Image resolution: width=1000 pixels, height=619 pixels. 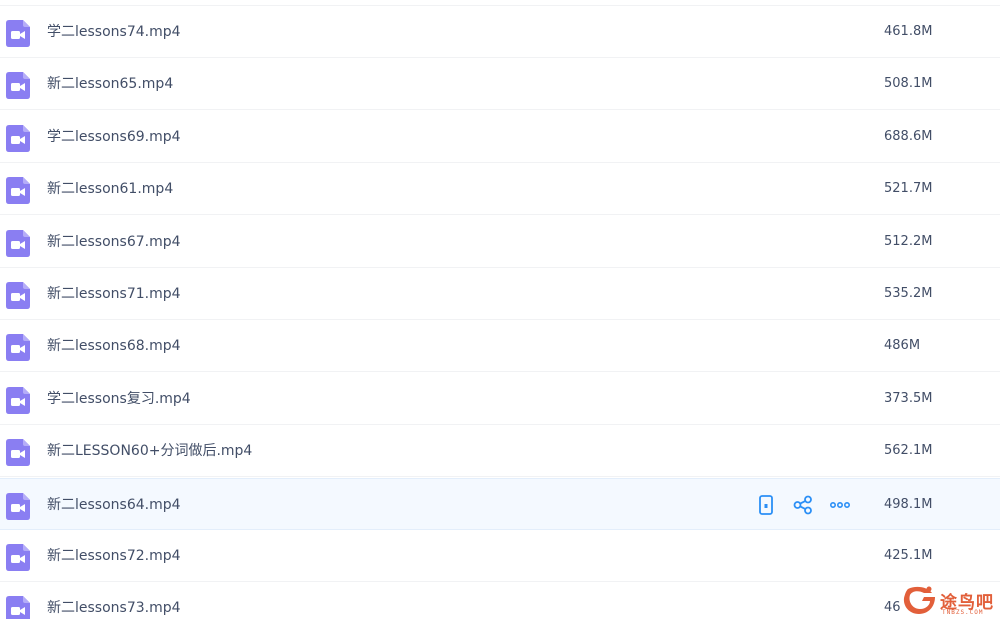 I want to click on file-size: 535.2M, so click(x=908, y=293).